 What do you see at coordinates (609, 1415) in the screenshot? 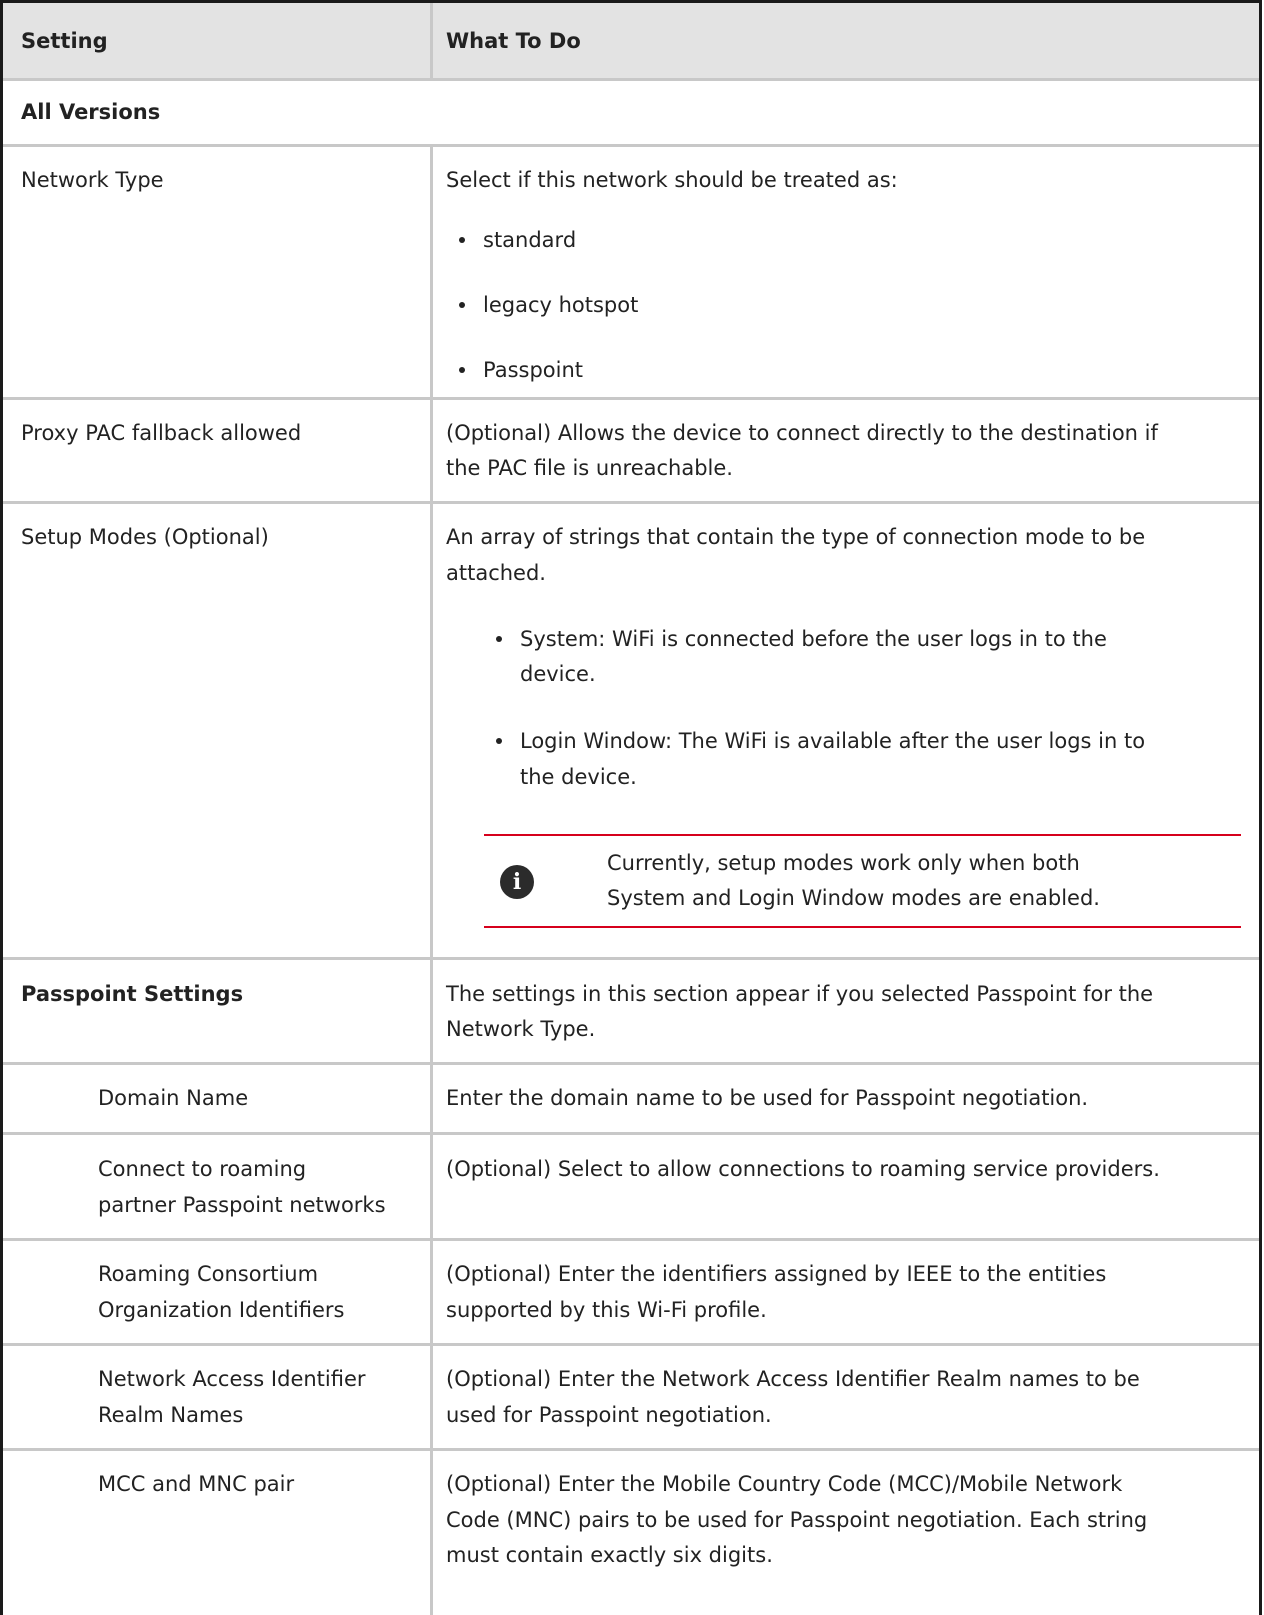
I see `nai-realm-desc: used for Passpoint negotiation.` at bounding box center [609, 1415].